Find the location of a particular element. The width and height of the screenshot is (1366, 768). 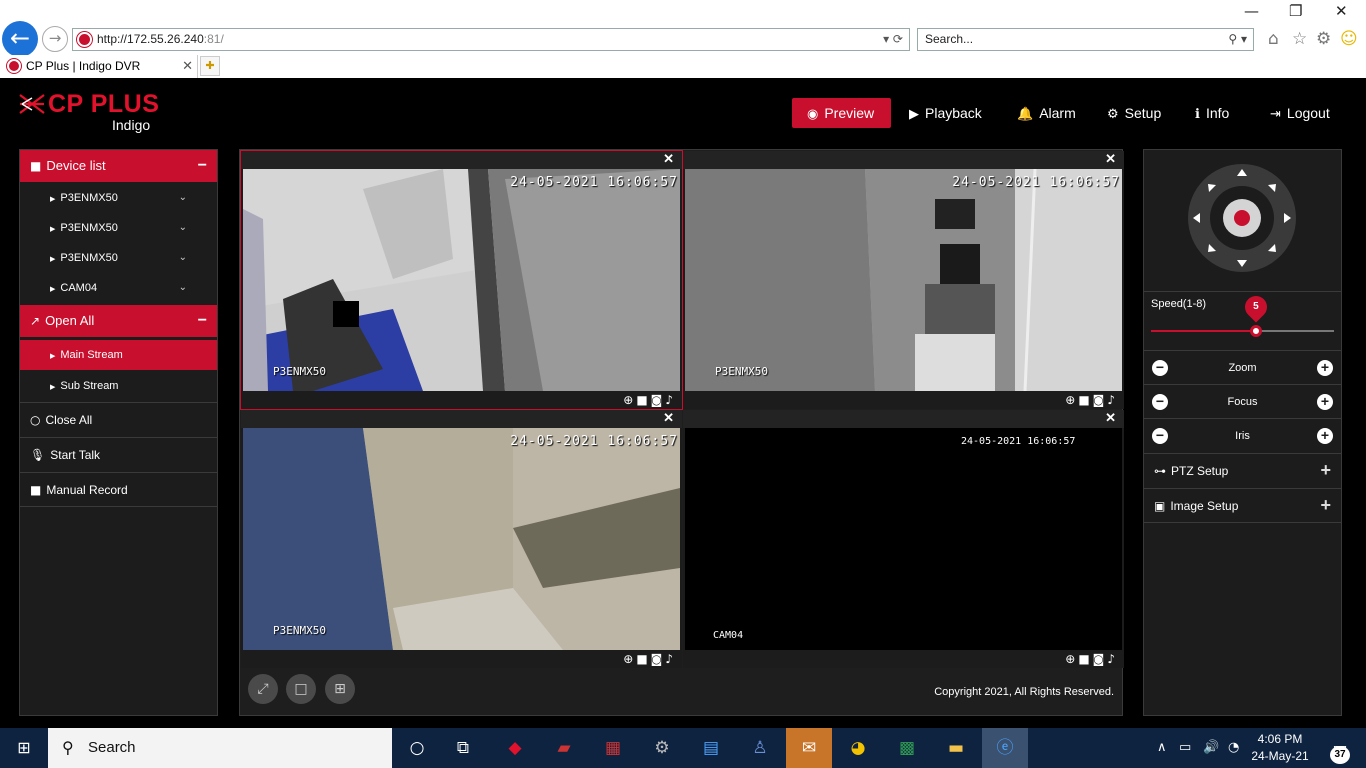

manual-record-item: ■ Manual Record is located at coordinates (118, 489).